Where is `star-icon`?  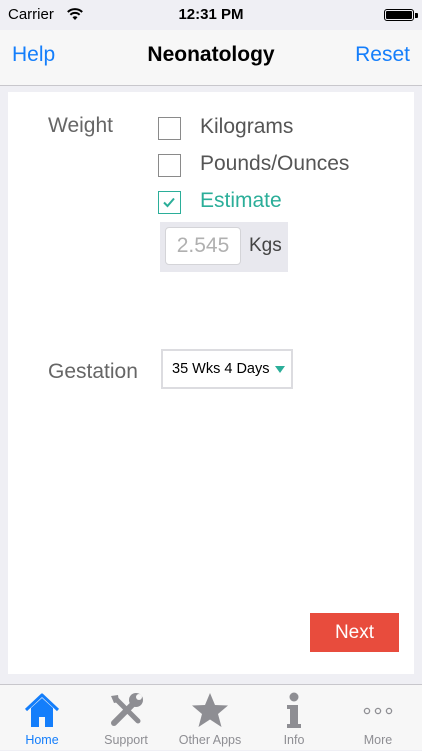 star-icon is located at coordinates (210, 710).